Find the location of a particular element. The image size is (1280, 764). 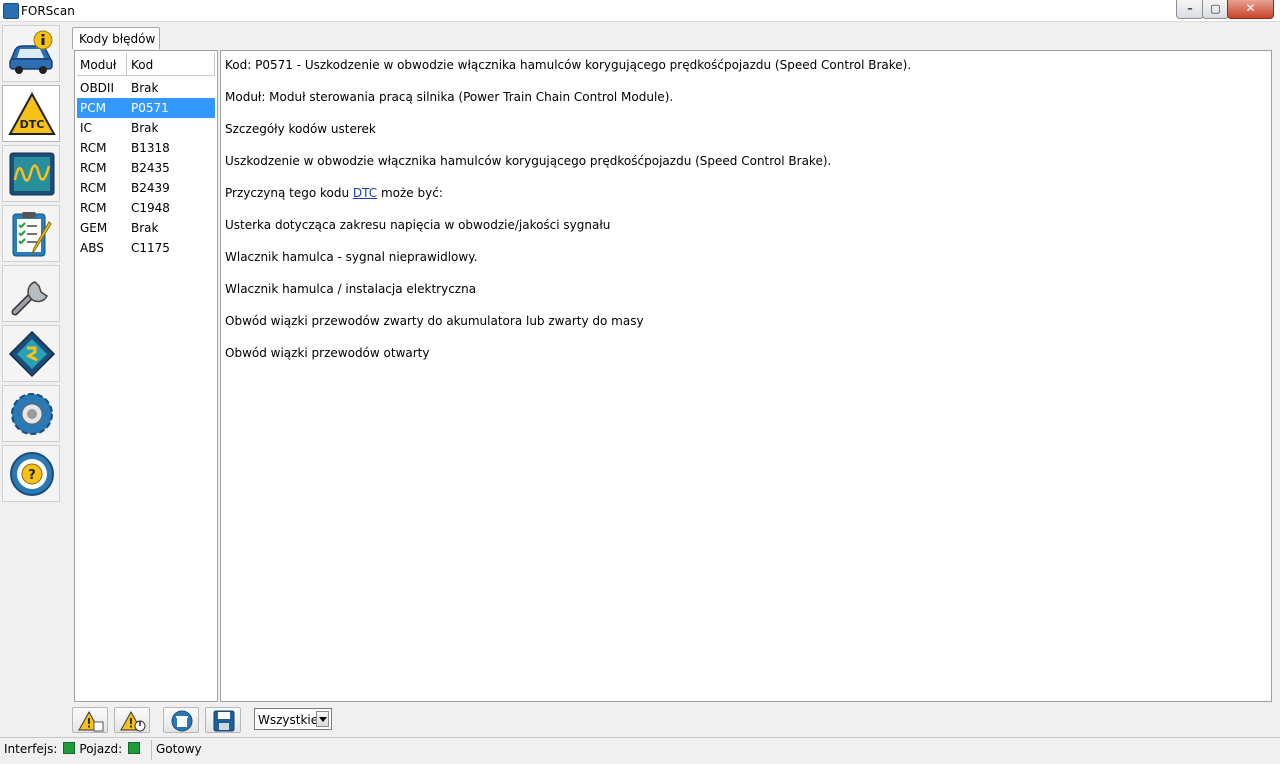

table-row: RCM B1318 is located at coordinates (146, 148).